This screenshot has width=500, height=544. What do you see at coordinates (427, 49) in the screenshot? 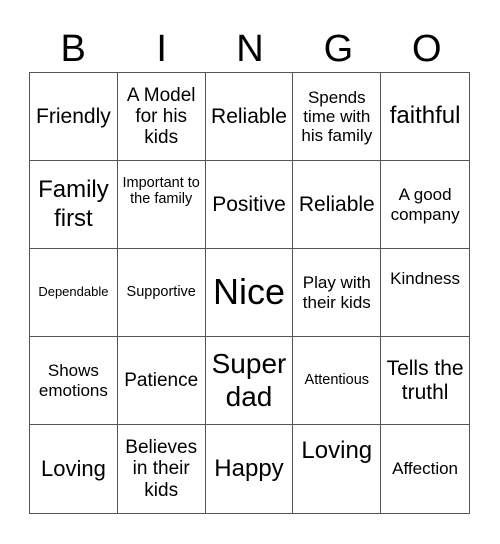
I see `header-letter-o: O` at bounding box center [427, 49].